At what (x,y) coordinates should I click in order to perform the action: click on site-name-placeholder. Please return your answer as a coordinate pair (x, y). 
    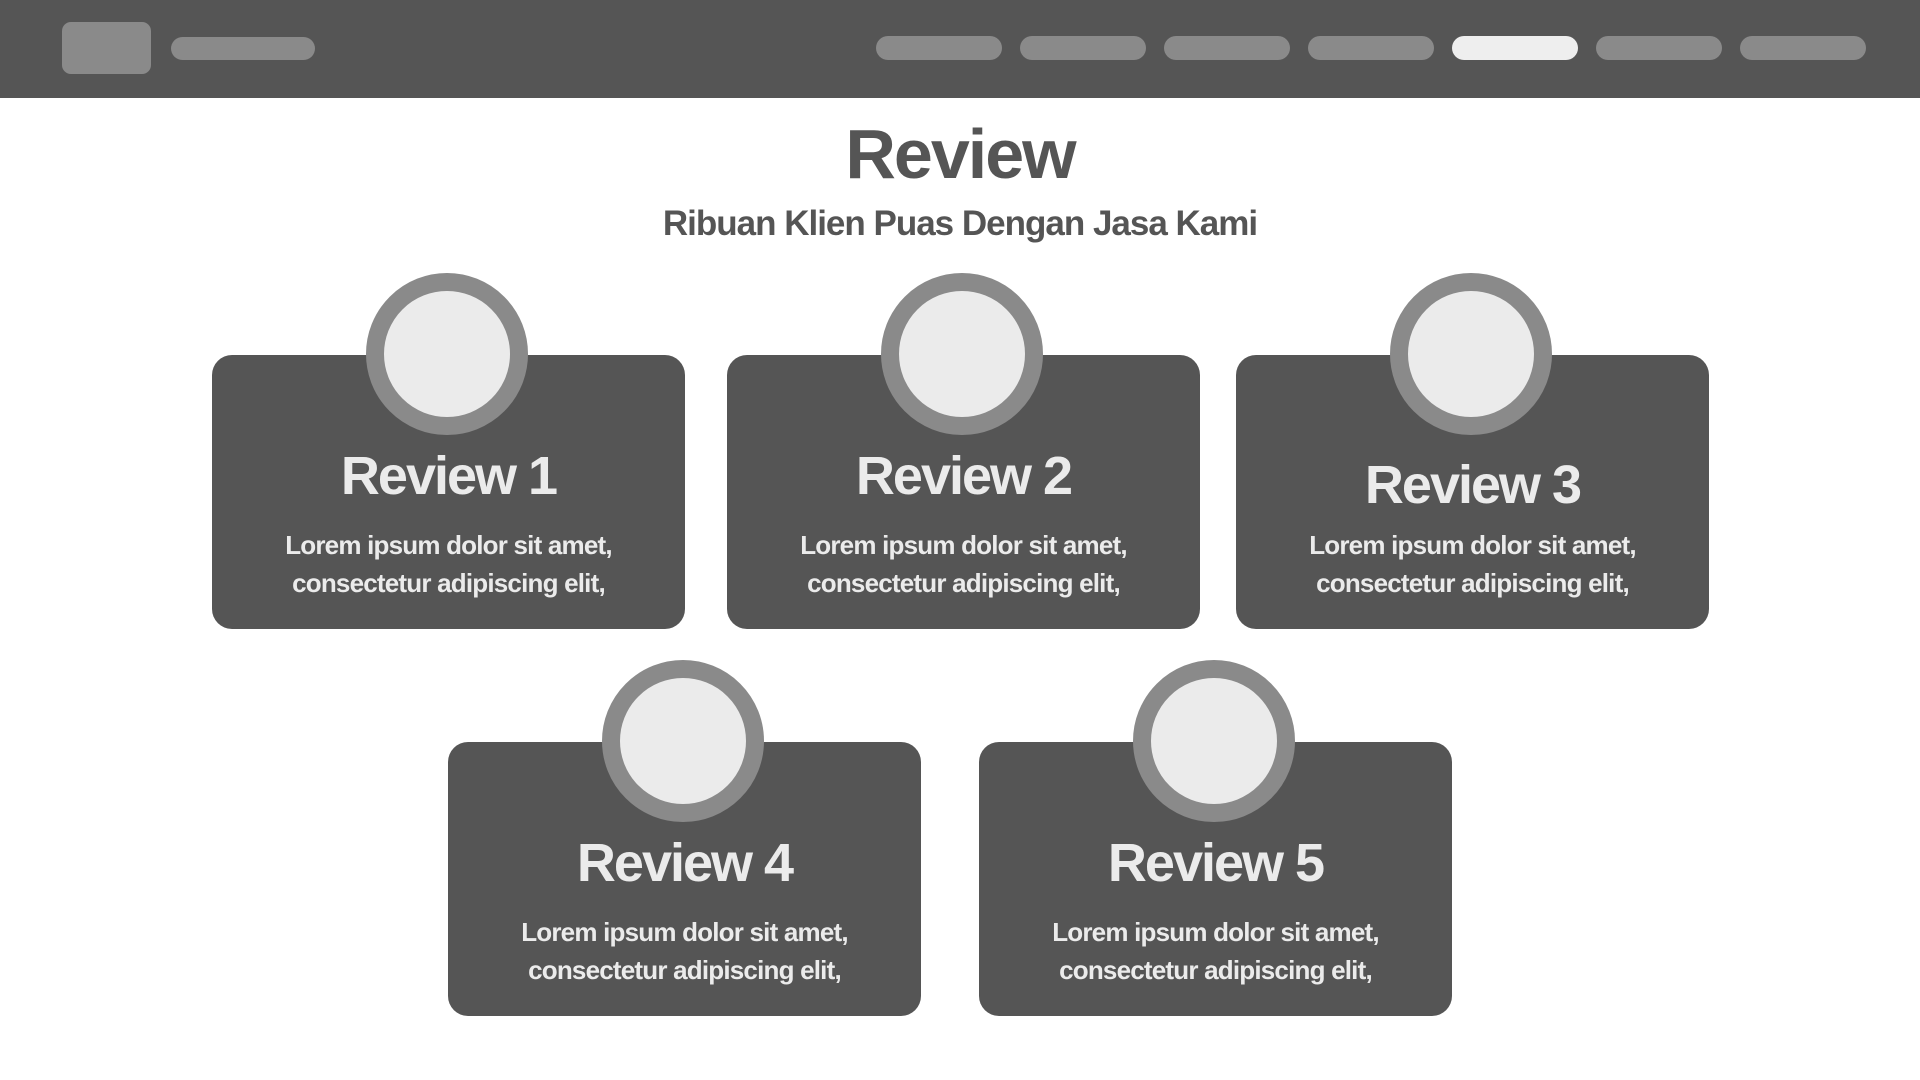
    Looking at the image, I should click on (243, 48).